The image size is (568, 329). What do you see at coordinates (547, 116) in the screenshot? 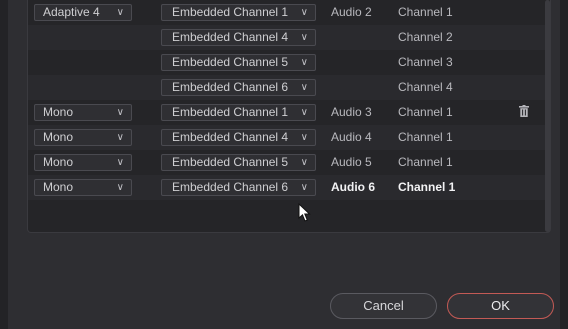
I see `table-scrollbar` at bounding box center [547, 116].